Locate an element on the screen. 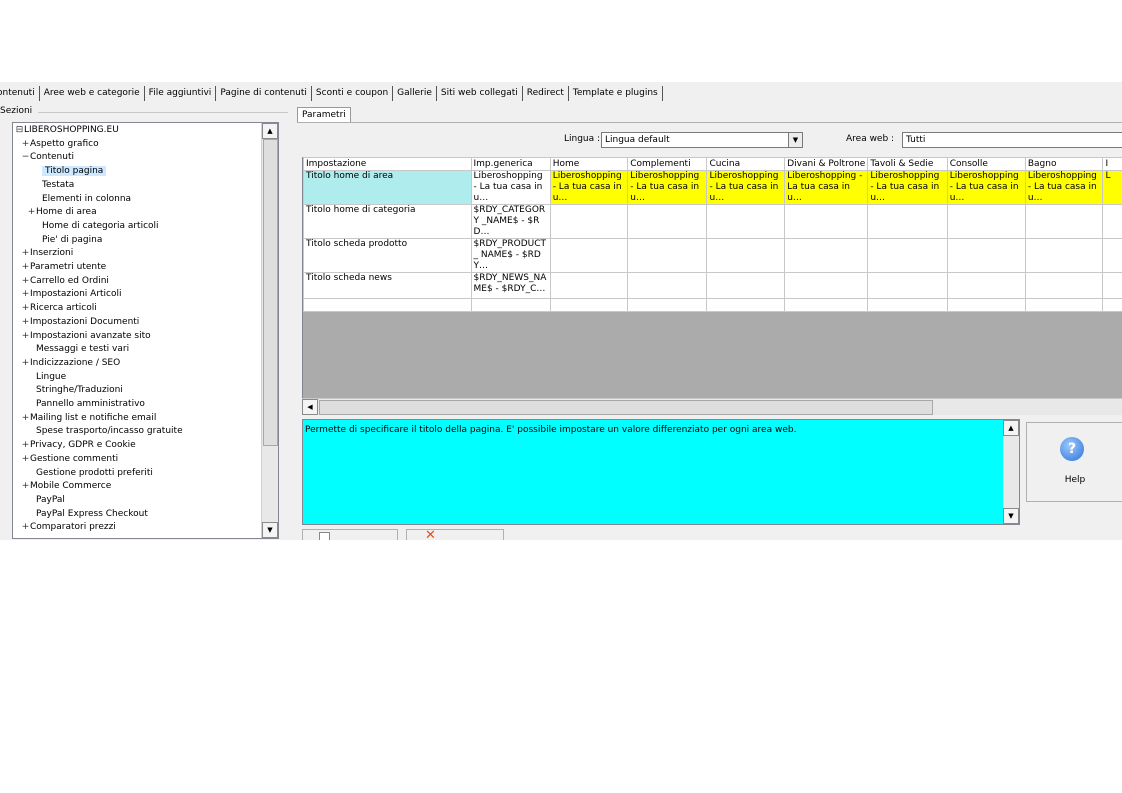 The image size is (1122, 793). main-tab: Pagine di contenuti is located at coordinates (264, 93).